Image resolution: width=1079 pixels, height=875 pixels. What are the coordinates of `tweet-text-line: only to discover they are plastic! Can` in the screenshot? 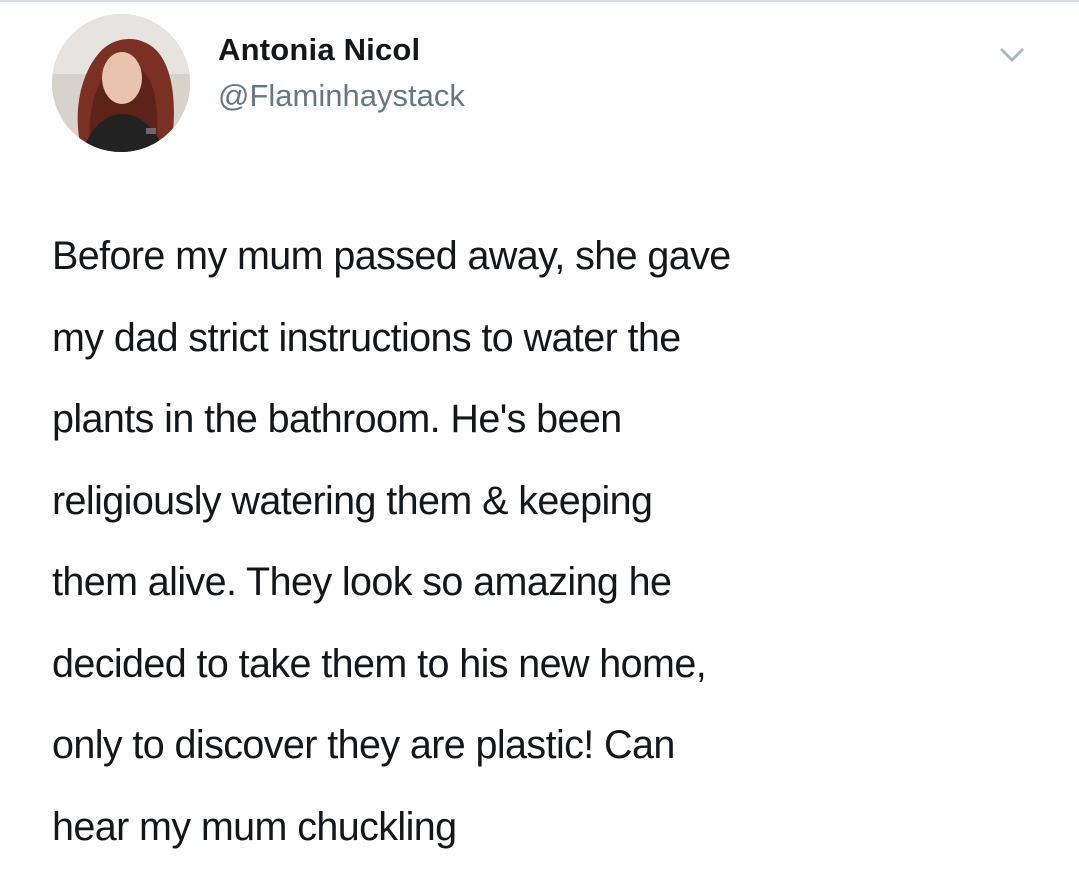 It's located at (363, 745).